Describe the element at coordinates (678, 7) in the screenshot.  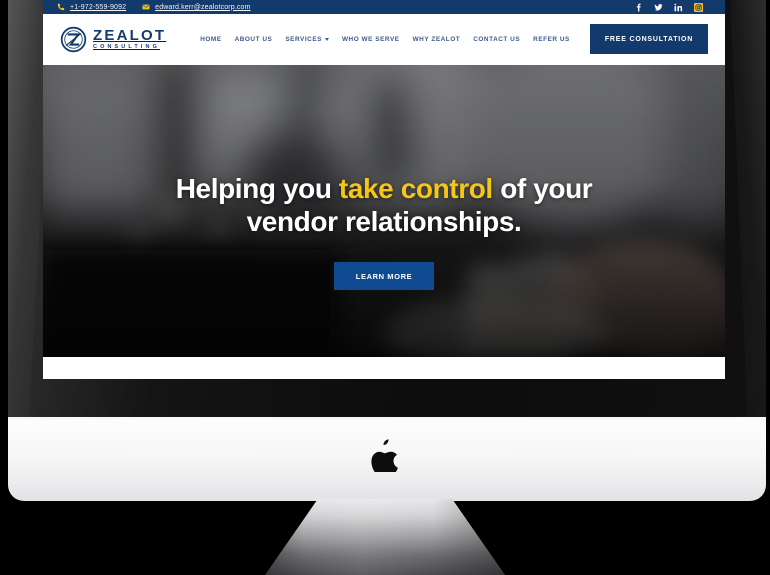
I see `linkedin-icon` at that location.